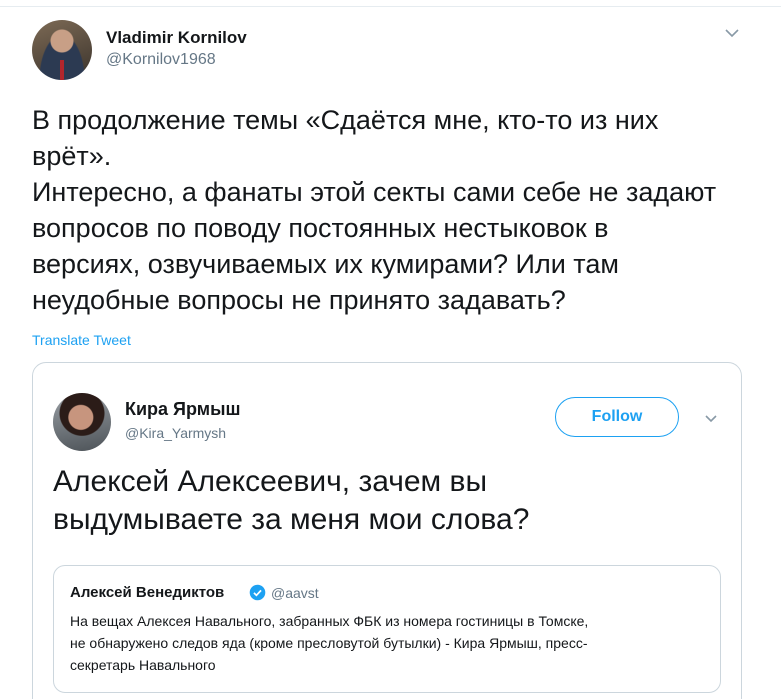 The image size is (781, 699). Describe the element at coordinates (82, 422) in the screenshot. I see `embedded-author-avatar` at that location.